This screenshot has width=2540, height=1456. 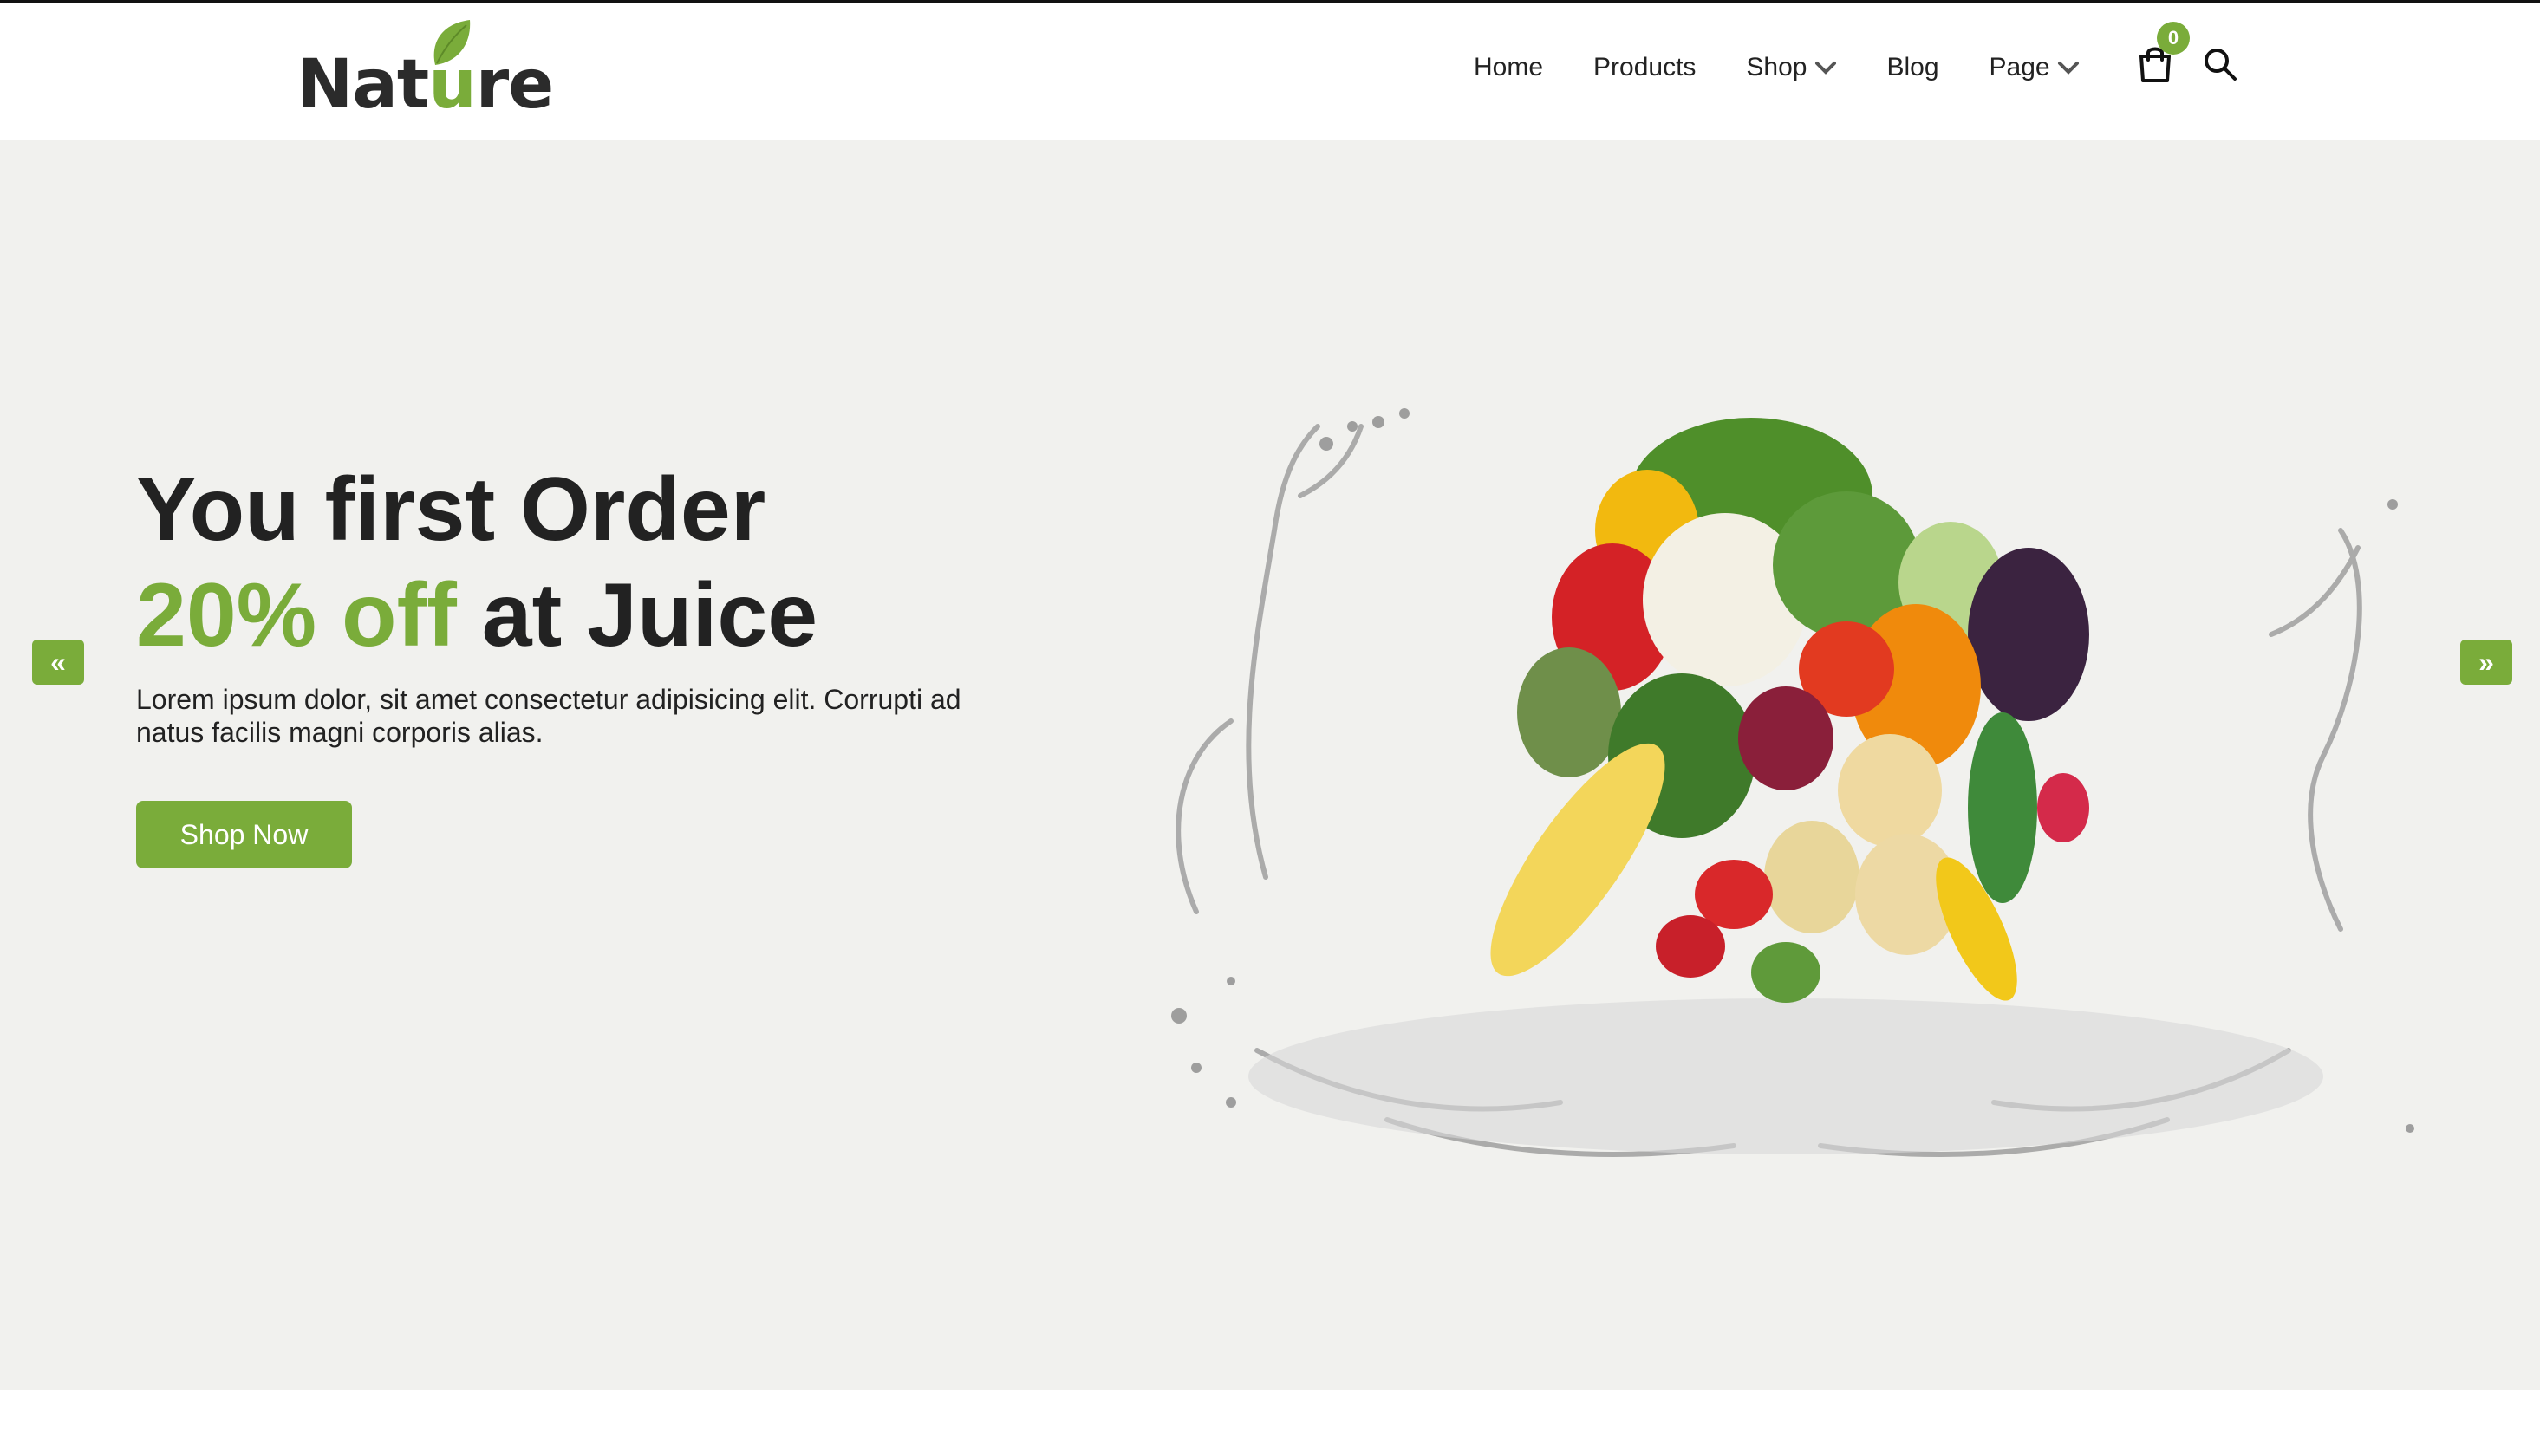 I want to click on slider-prev-button: «, so click(x=58, y=662).